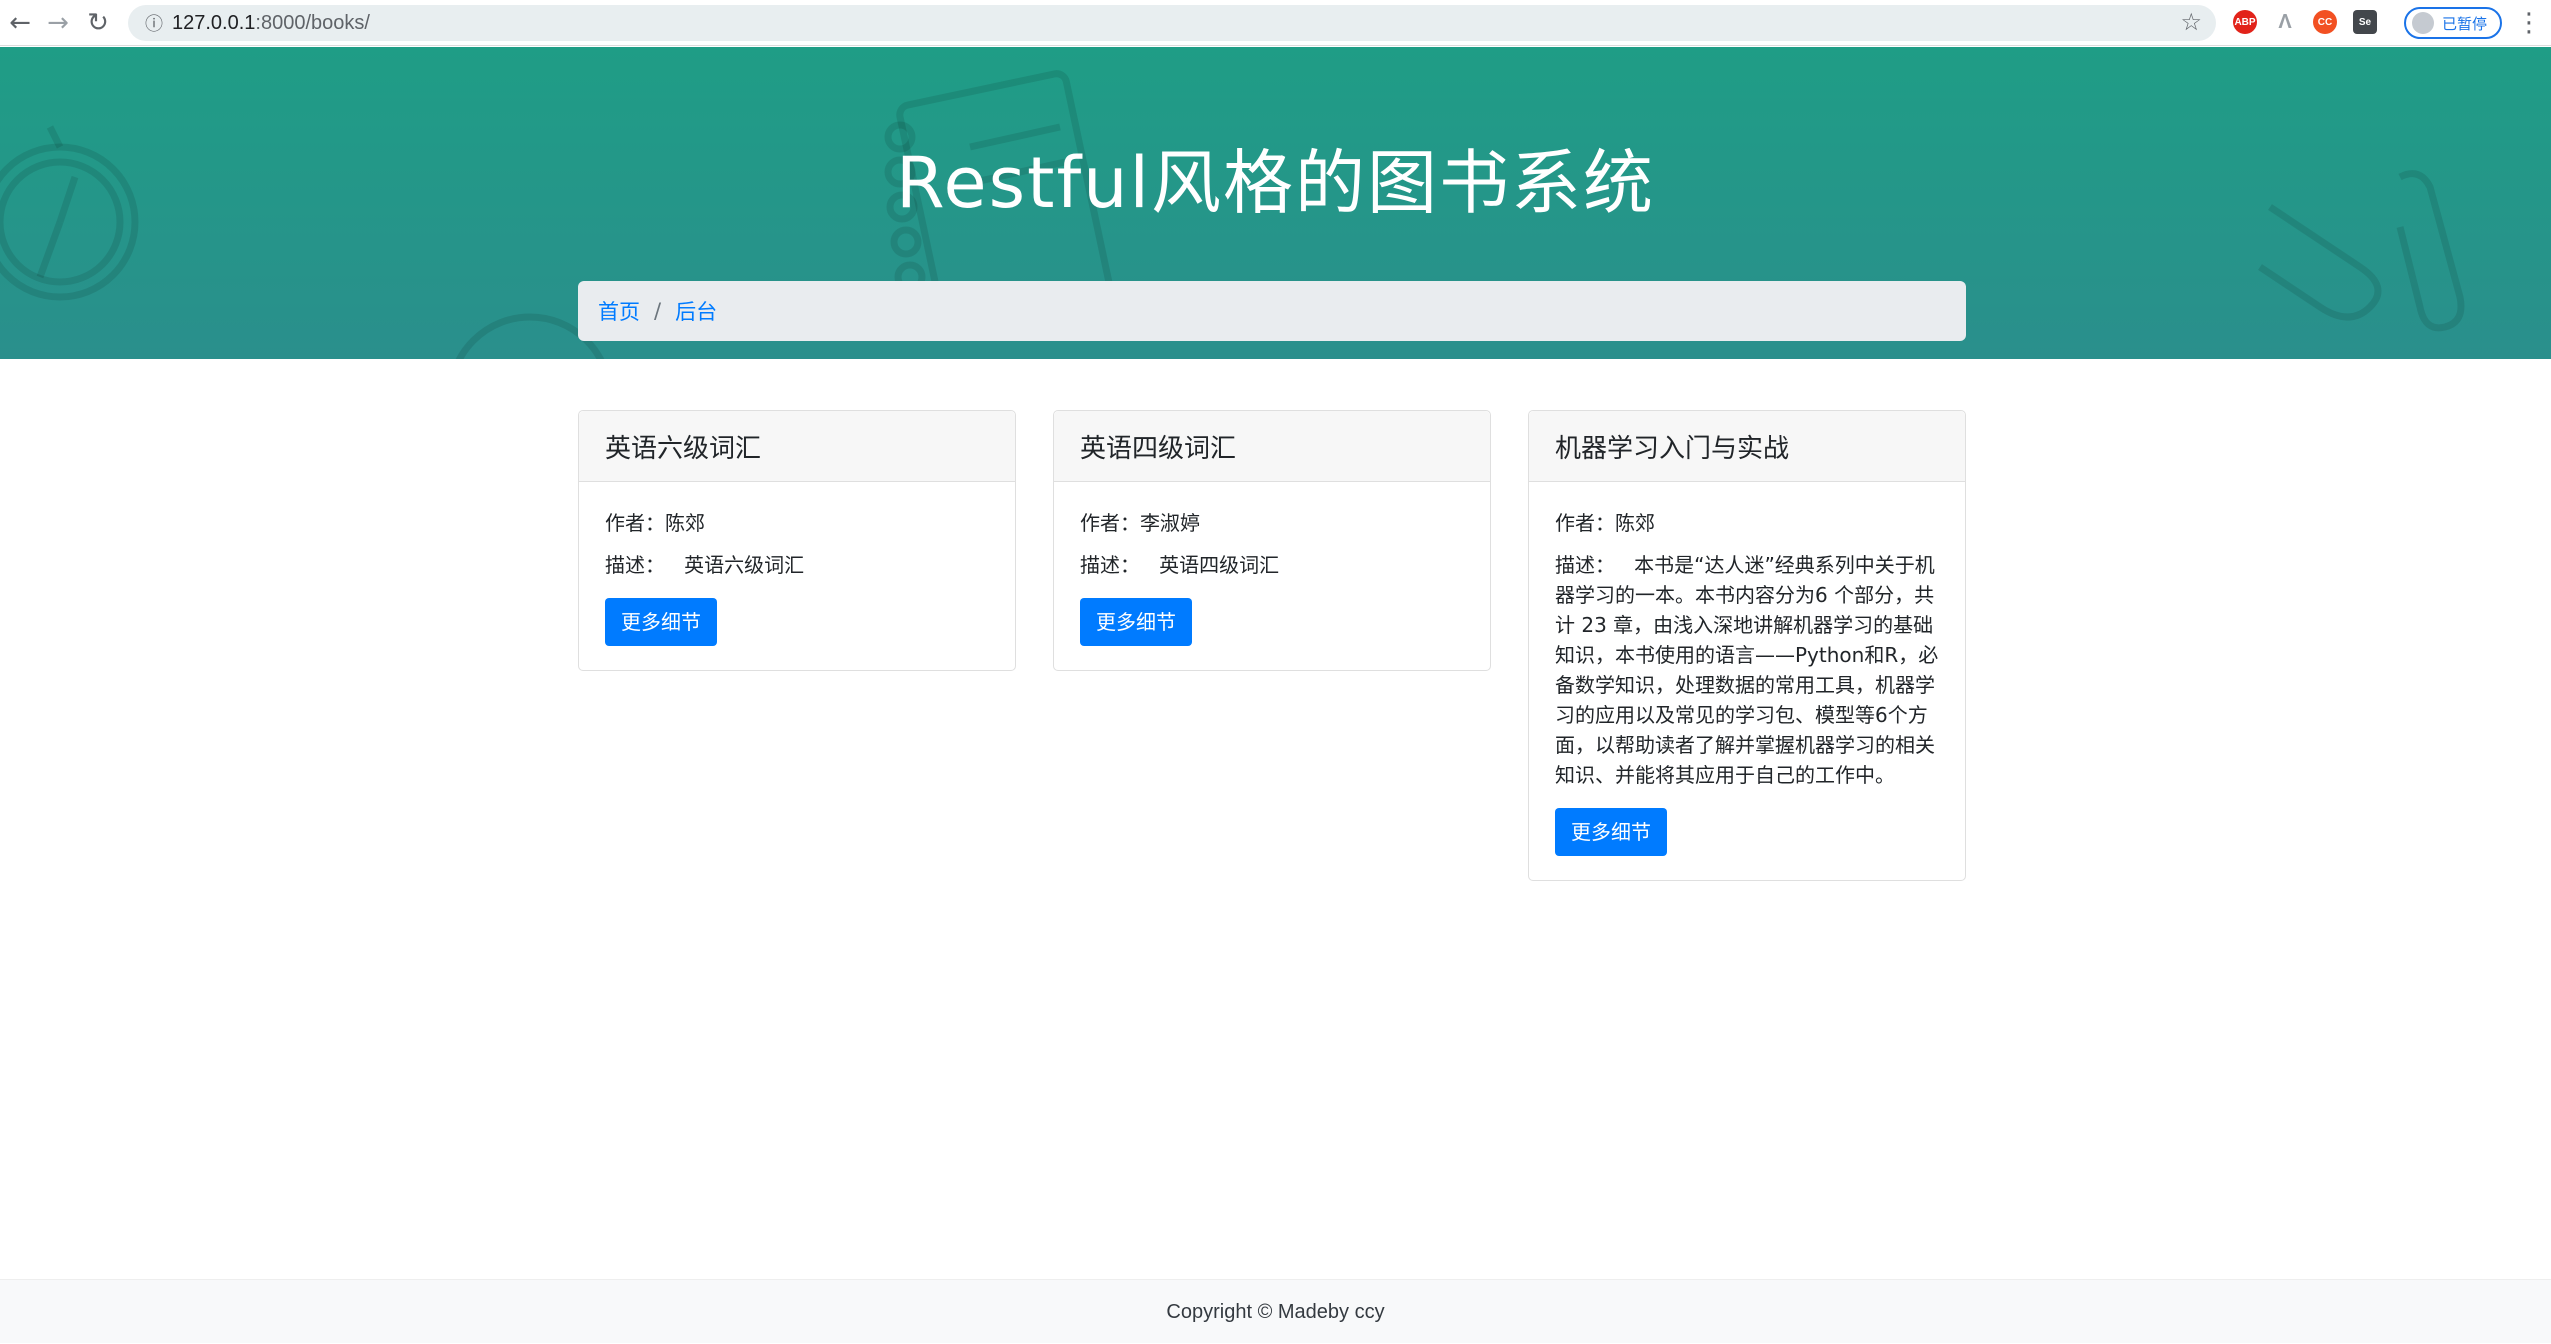 This screenshot has width=2551, height=1344. Describe the element at coordinates (1172, 23) in the screenshot. I see `address-bar: ⓘ 127.0.0.1:8000/books/ ☆` at that location.